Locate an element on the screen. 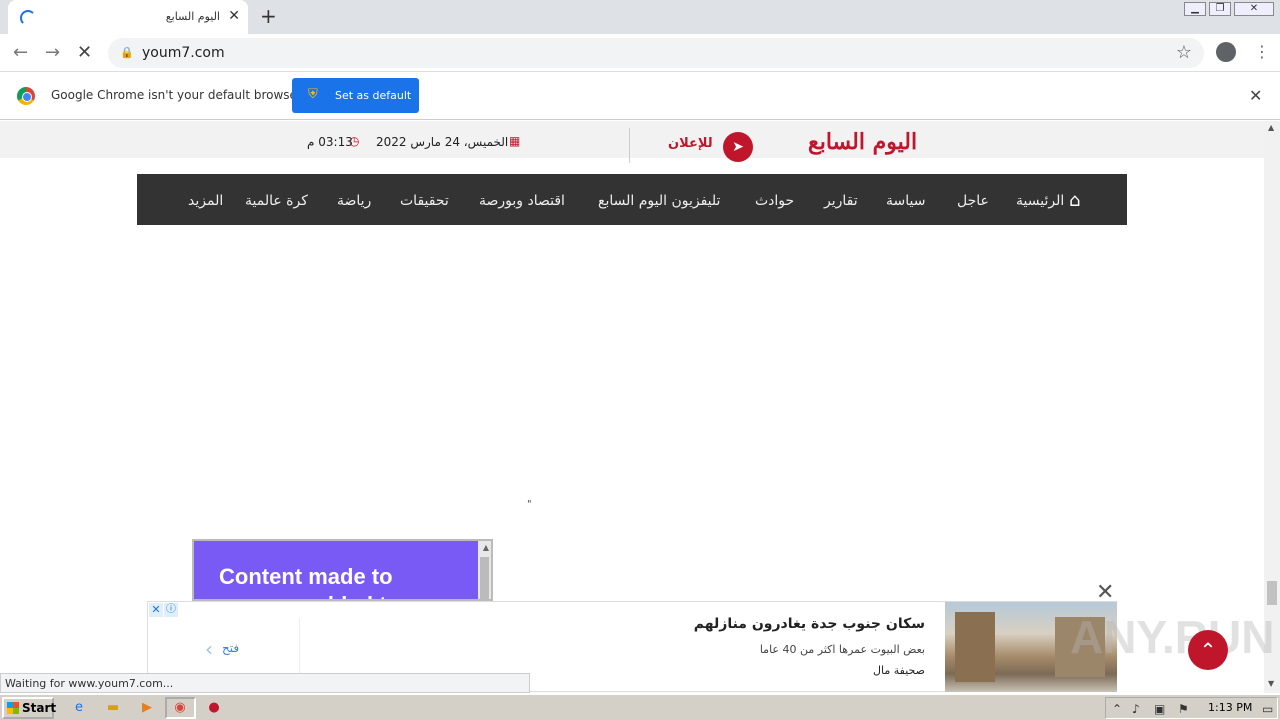 This screenshot has height=720, width=1280. address-bar: 🔒 youm7.com ☆ is located at coordinates (656, 53).